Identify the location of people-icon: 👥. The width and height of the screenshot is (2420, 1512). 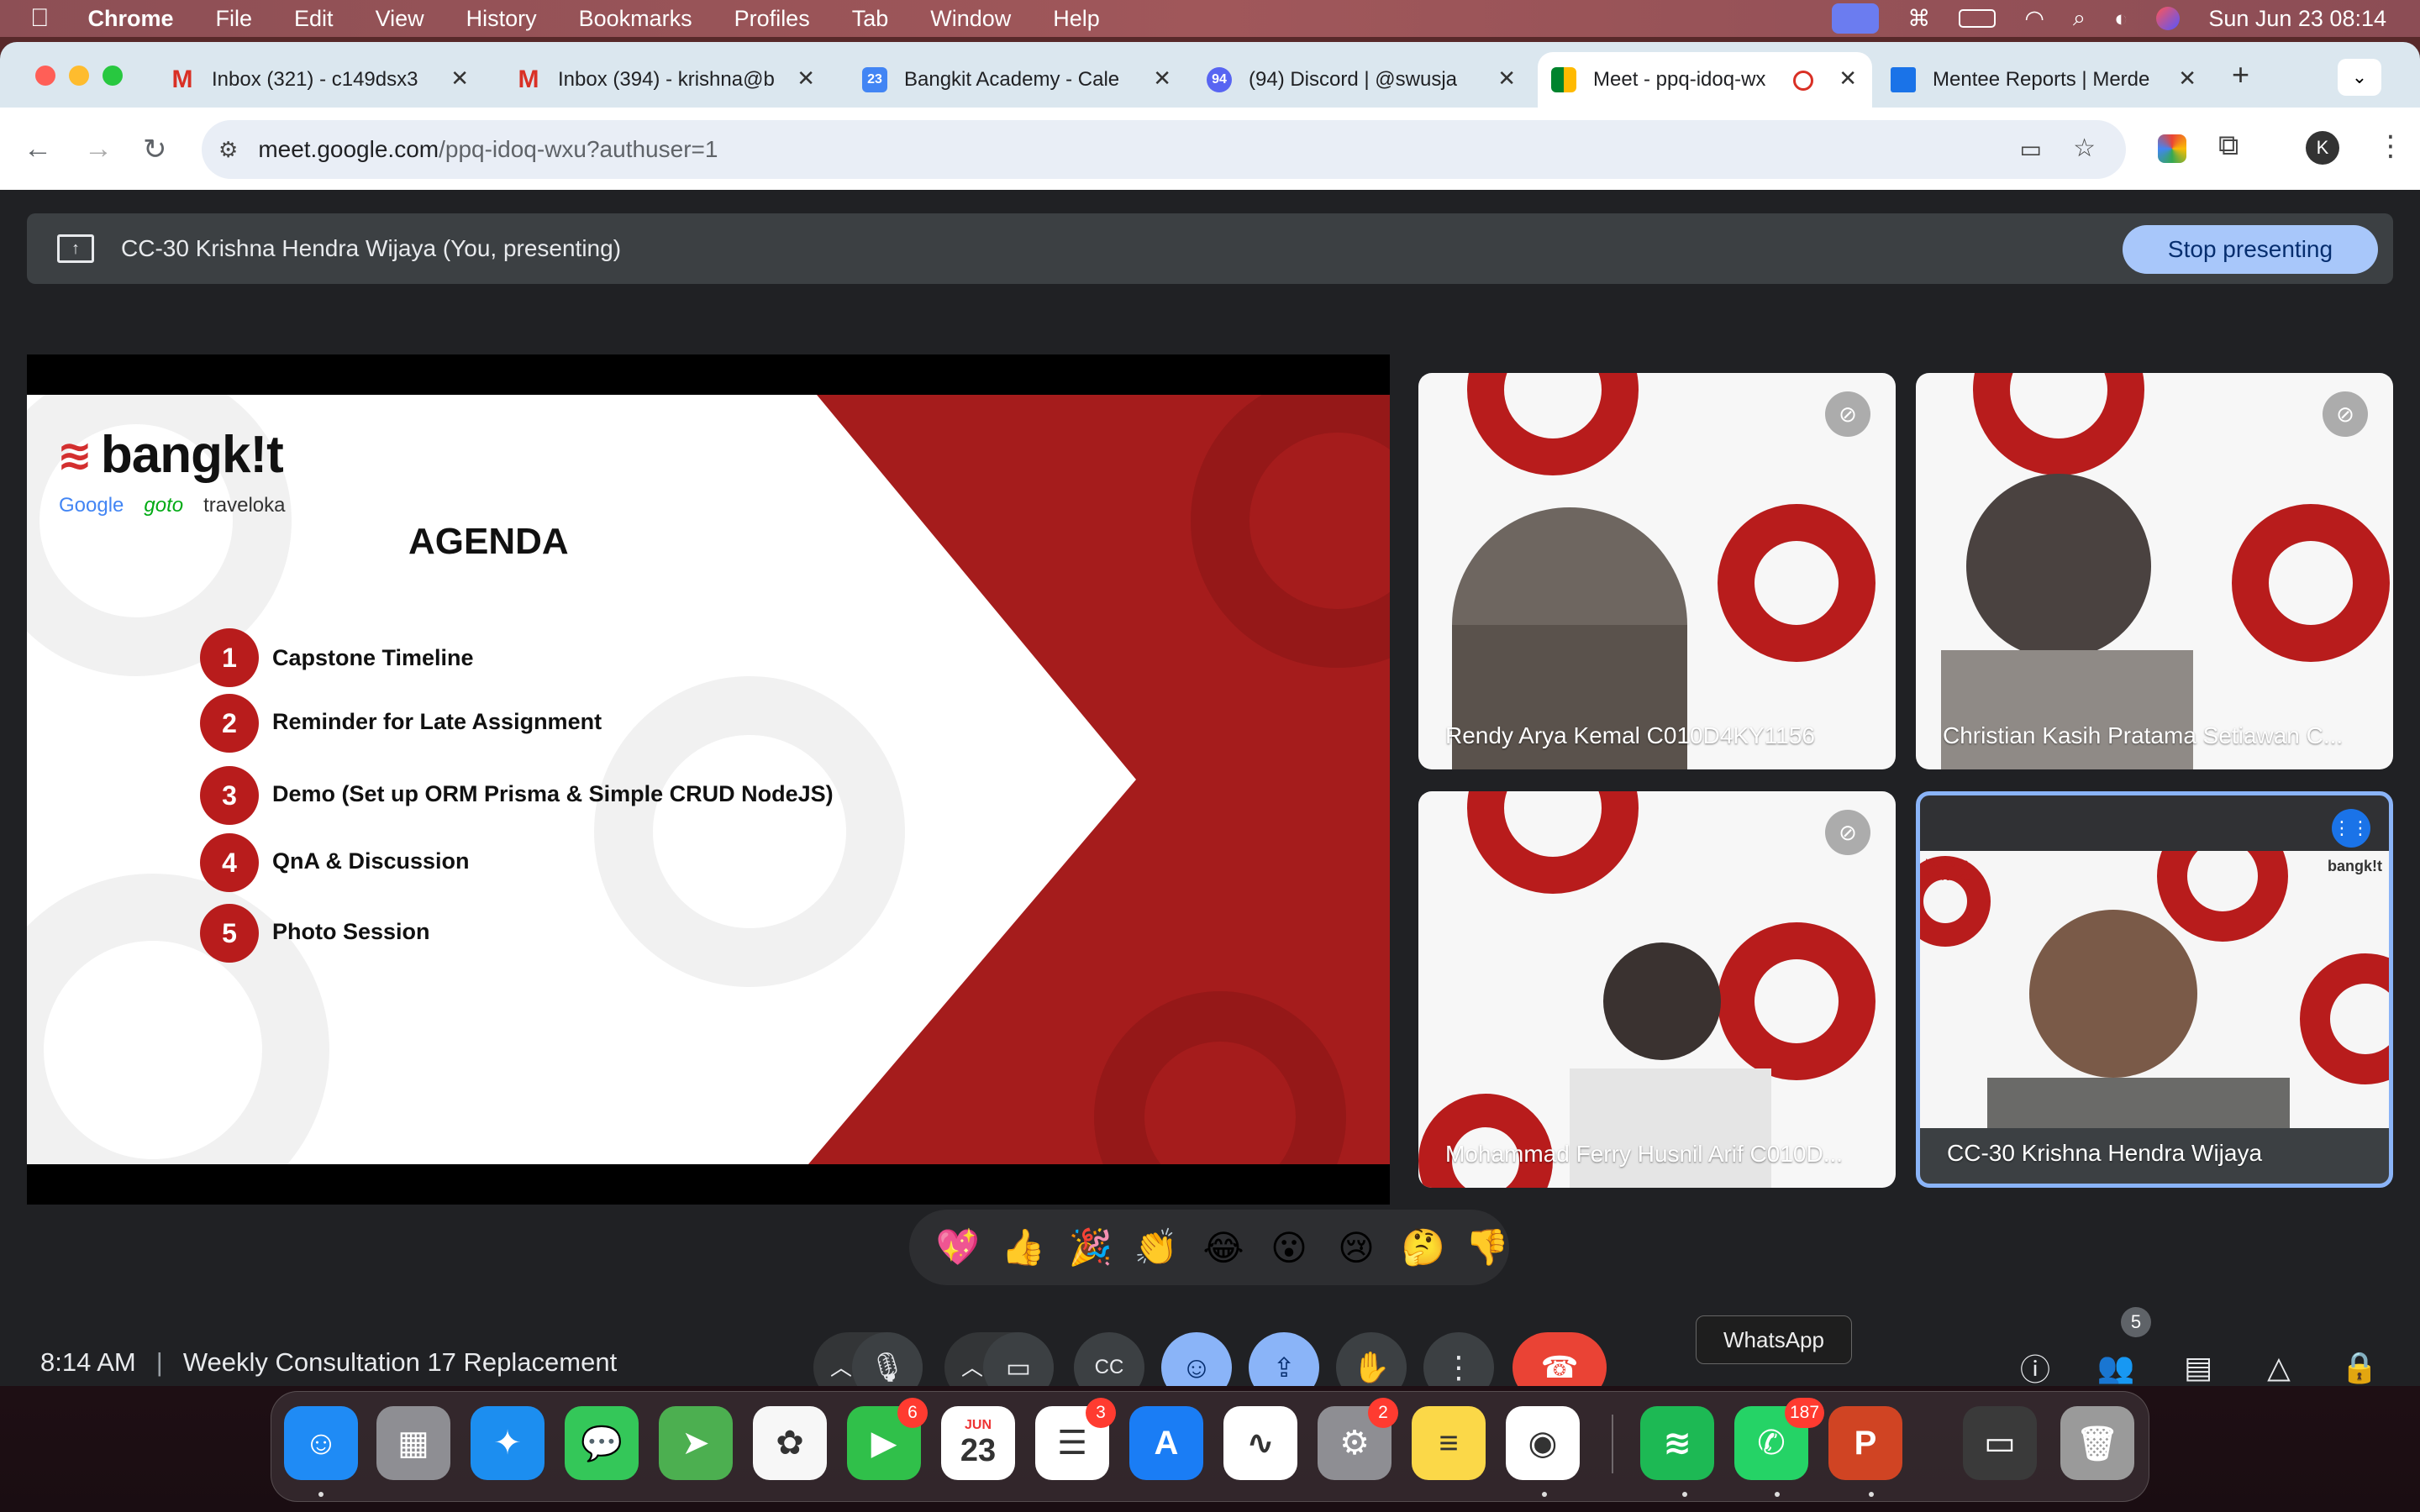
(2115, 1365).